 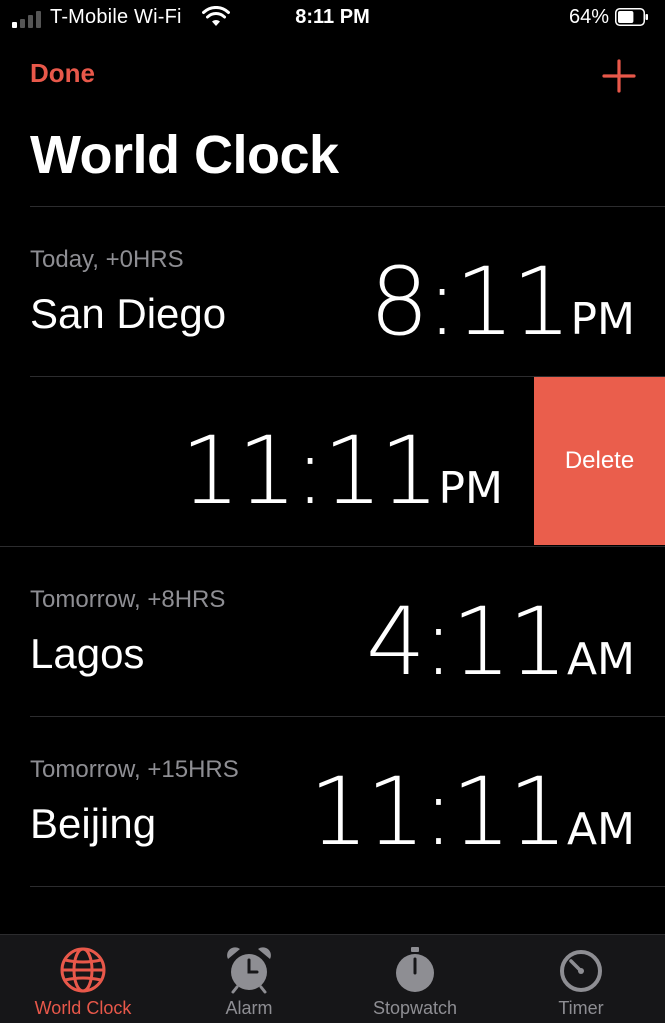 I want to click on tab-alarm: Alarm, so click(x=249, y=979).